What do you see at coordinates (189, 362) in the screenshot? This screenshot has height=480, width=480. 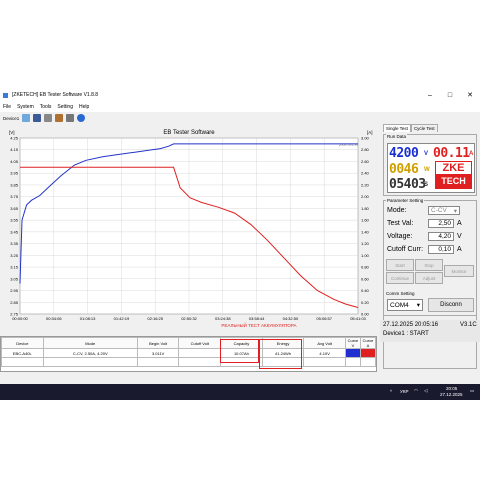 I see `table-empty-row` at bounding box center [189, 362].